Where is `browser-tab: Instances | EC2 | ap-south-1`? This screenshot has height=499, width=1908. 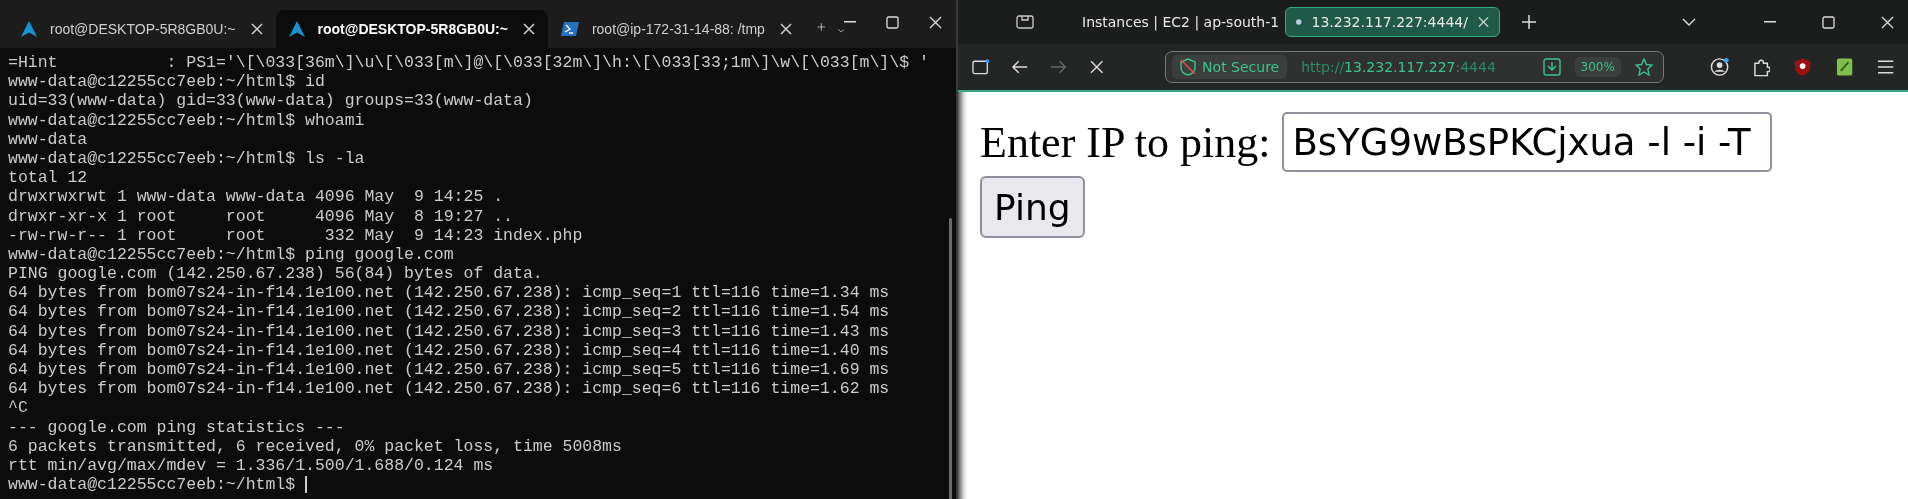 browser-tab: Instances | EC2 | ap-south-1 is located at coordinates (1169, 22).